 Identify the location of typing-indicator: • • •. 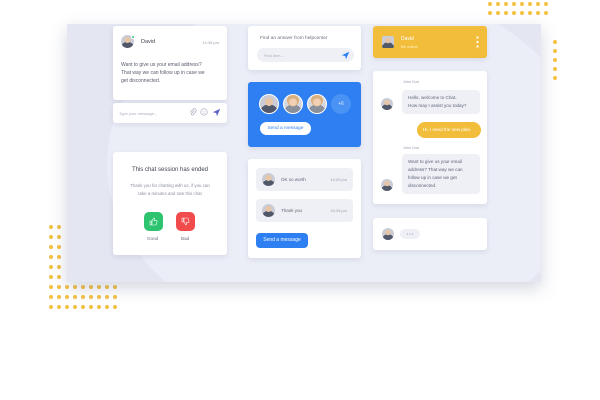
(410, 234).